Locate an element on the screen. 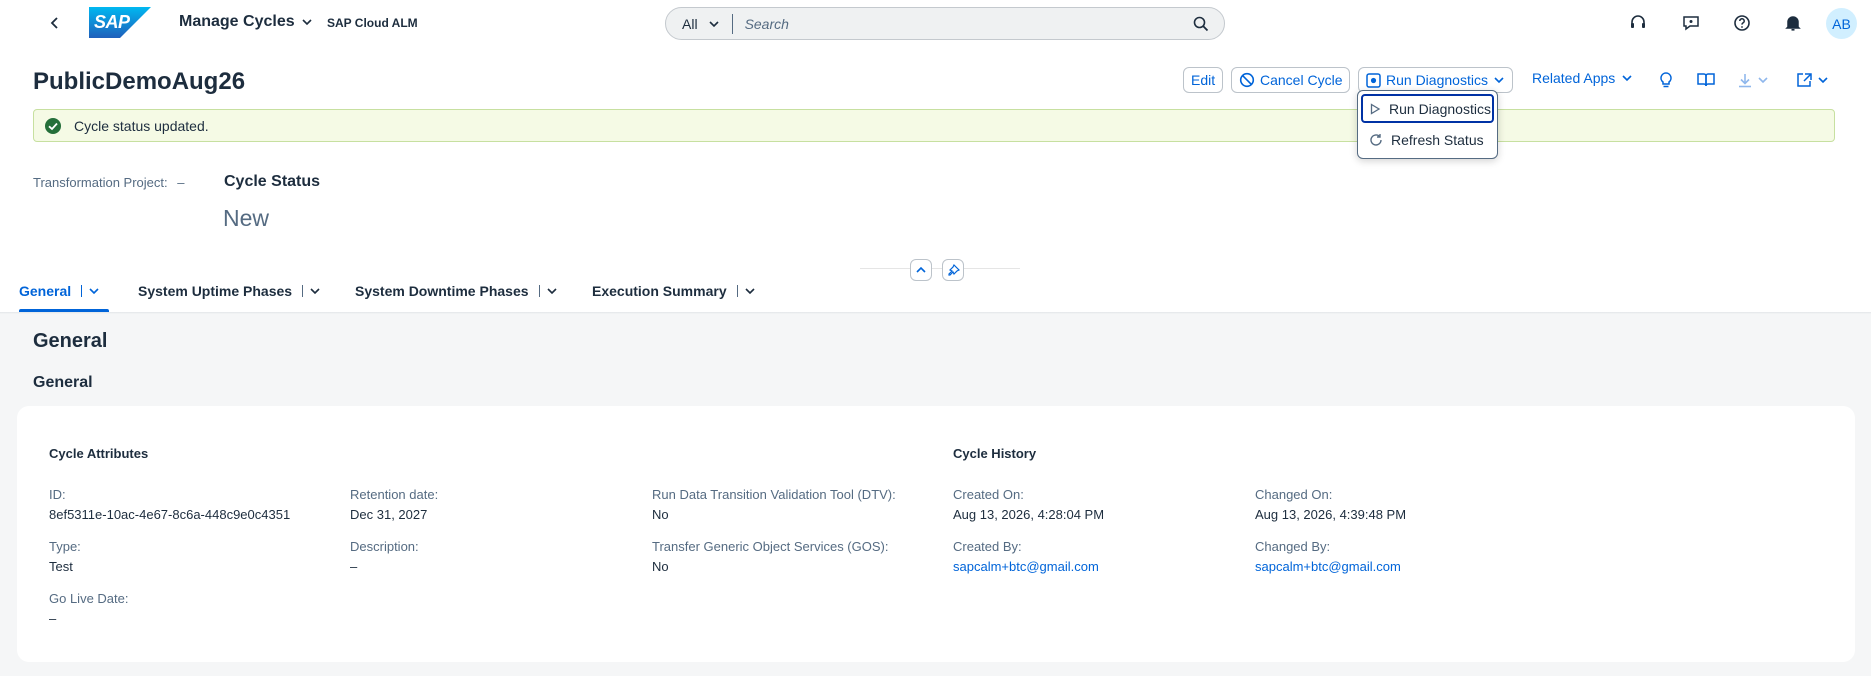 The height and width of the screenshot is (676, 1871). notifications-button is located at coordinates (1793, 23).